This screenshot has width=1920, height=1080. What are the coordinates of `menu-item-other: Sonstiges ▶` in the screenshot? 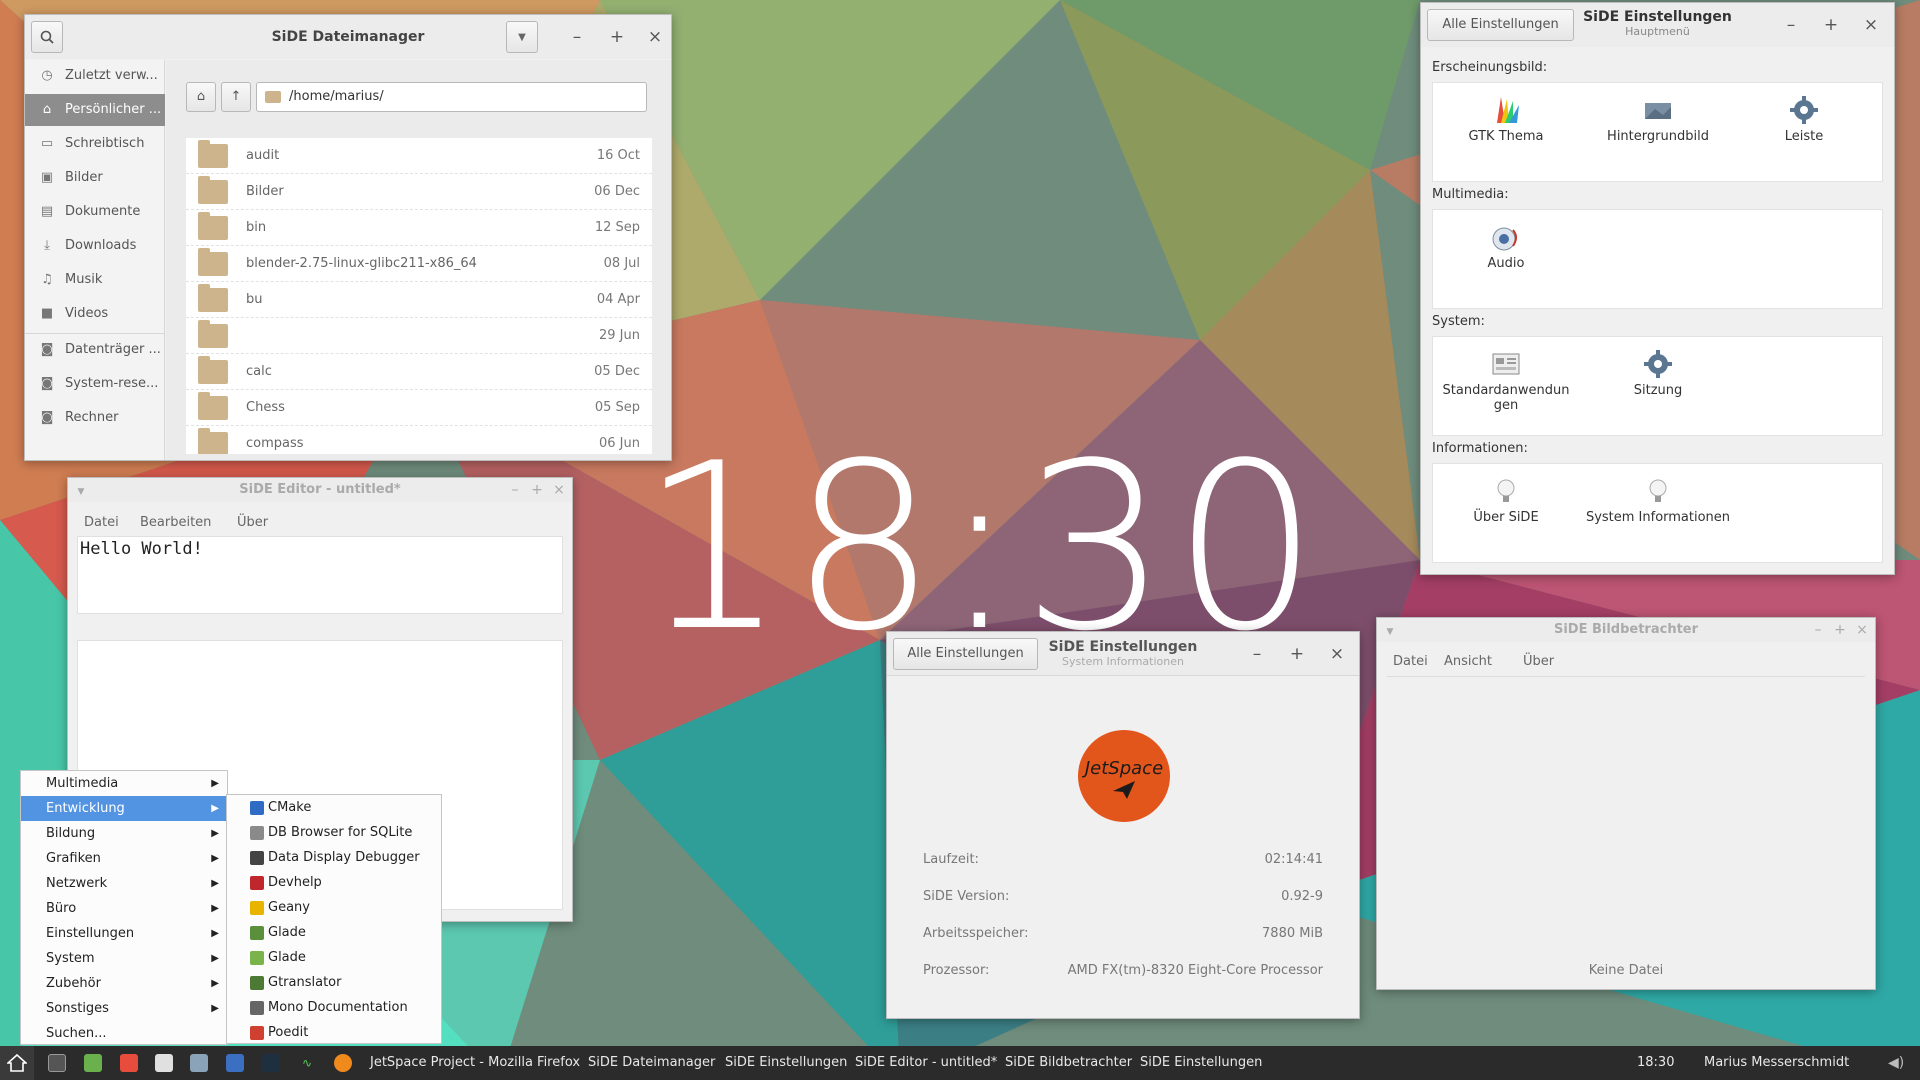 It's located at (124, 1008).